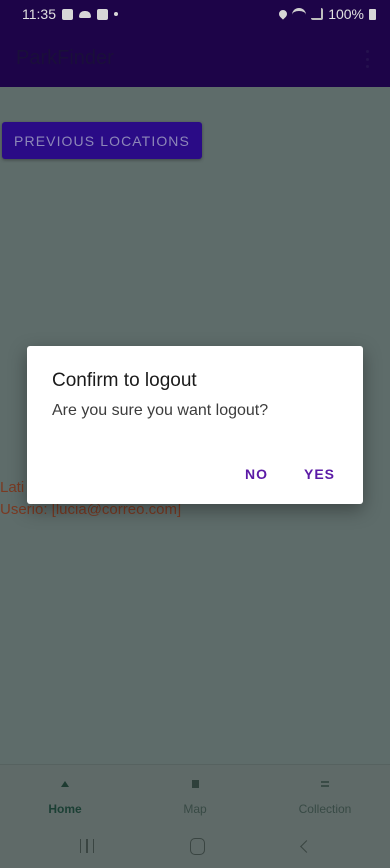  What do you see at coordinates (372, 14) in the screenshot?
I see `battery-icon` at bounding box center [372, 14].